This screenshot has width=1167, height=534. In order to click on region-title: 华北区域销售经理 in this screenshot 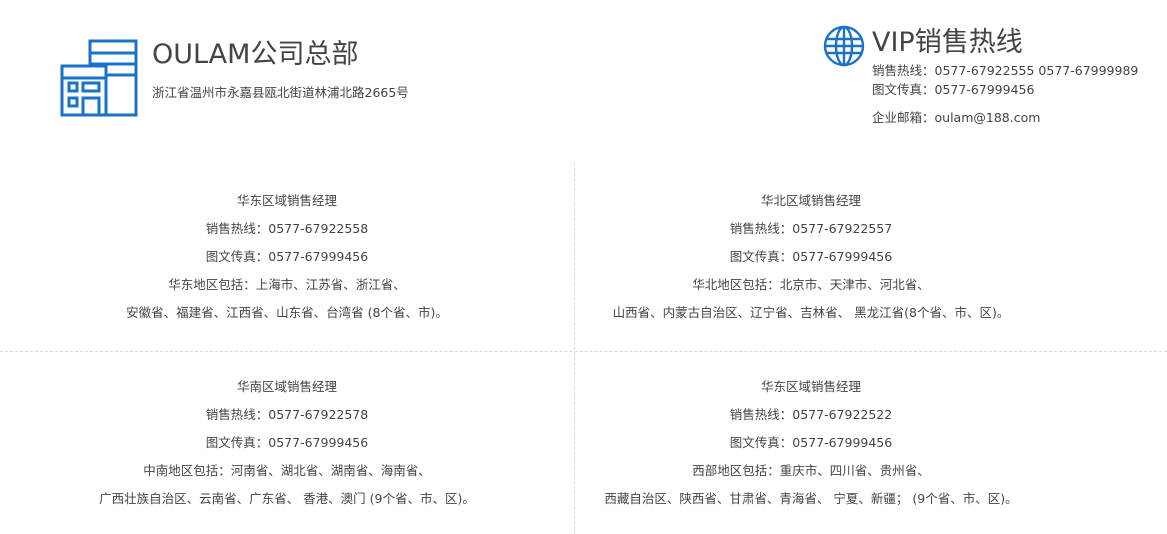, I will do `click(810, 200)`.